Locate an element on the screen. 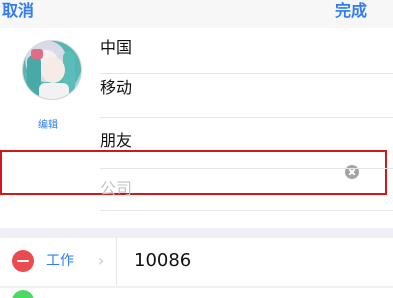 The width and height of the screenshot is (393, 298). avatar-ribbon is located at coordinates (37, 54).